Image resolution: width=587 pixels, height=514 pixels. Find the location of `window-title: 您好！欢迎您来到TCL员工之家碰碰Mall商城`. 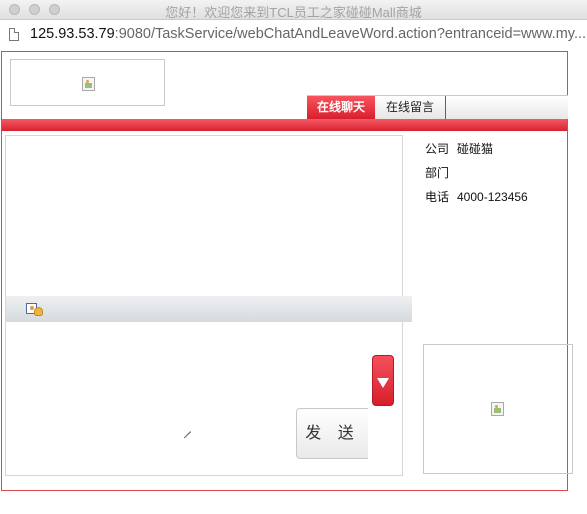

window-title: 您好！欢迎您来到TCL员工之家碰碰Mall商城 is located at coordinates (293, 12).